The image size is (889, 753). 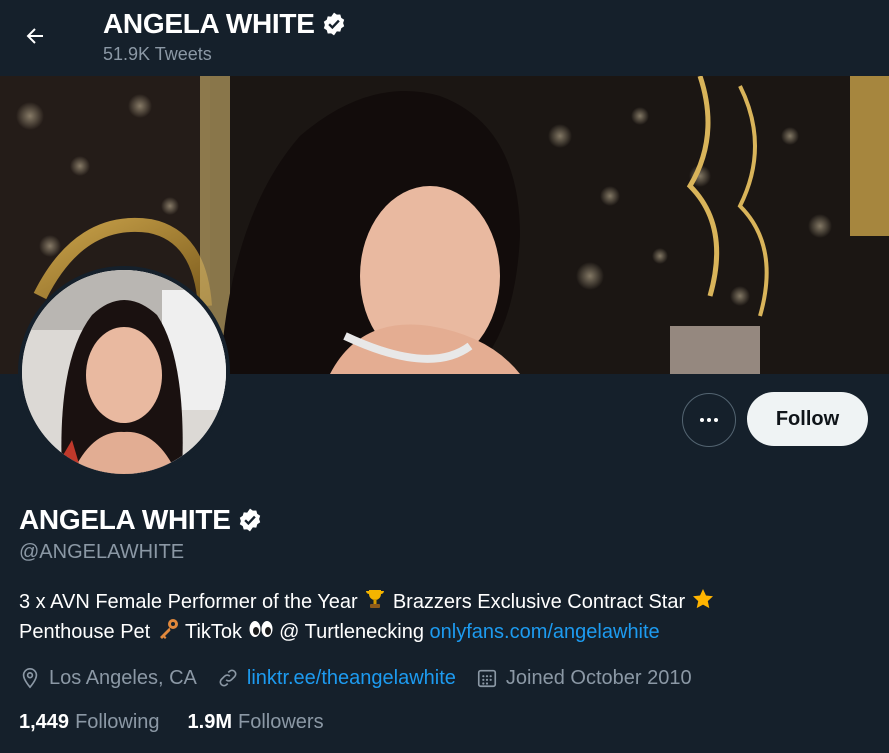 I want to click on tweet-count: 51.9K Tweets, so click(x=157, y=54).